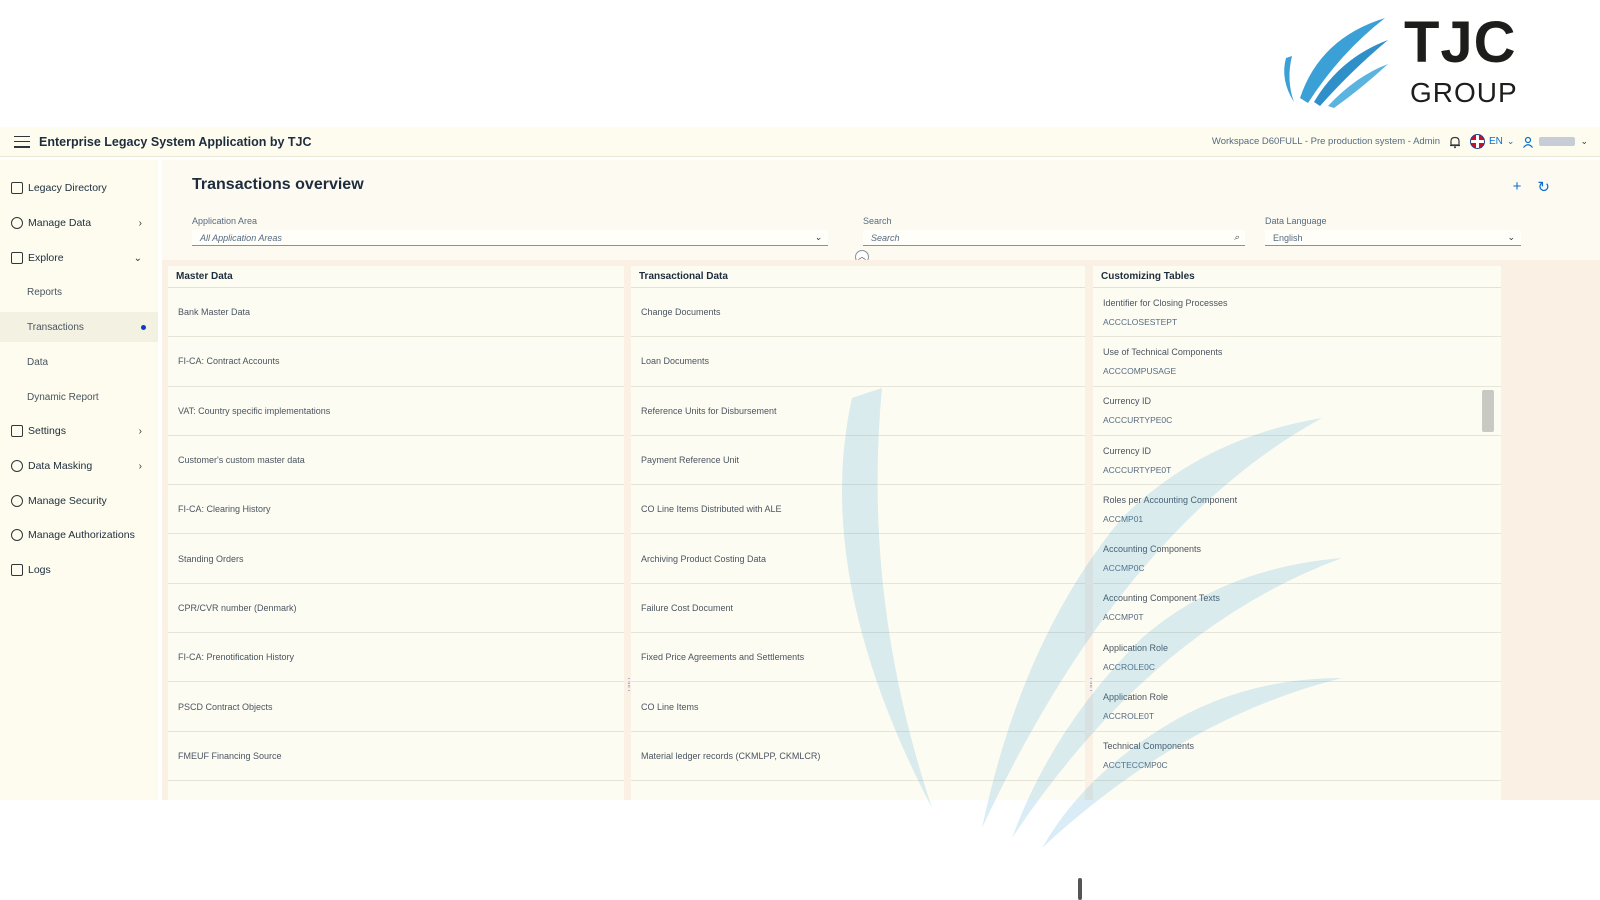 This screenshot has width=1600, height=900. What do you see at coordinates (885, 237) in the screenshot?
I see `search-placeholder: Search` at bounding box center [885, 237].